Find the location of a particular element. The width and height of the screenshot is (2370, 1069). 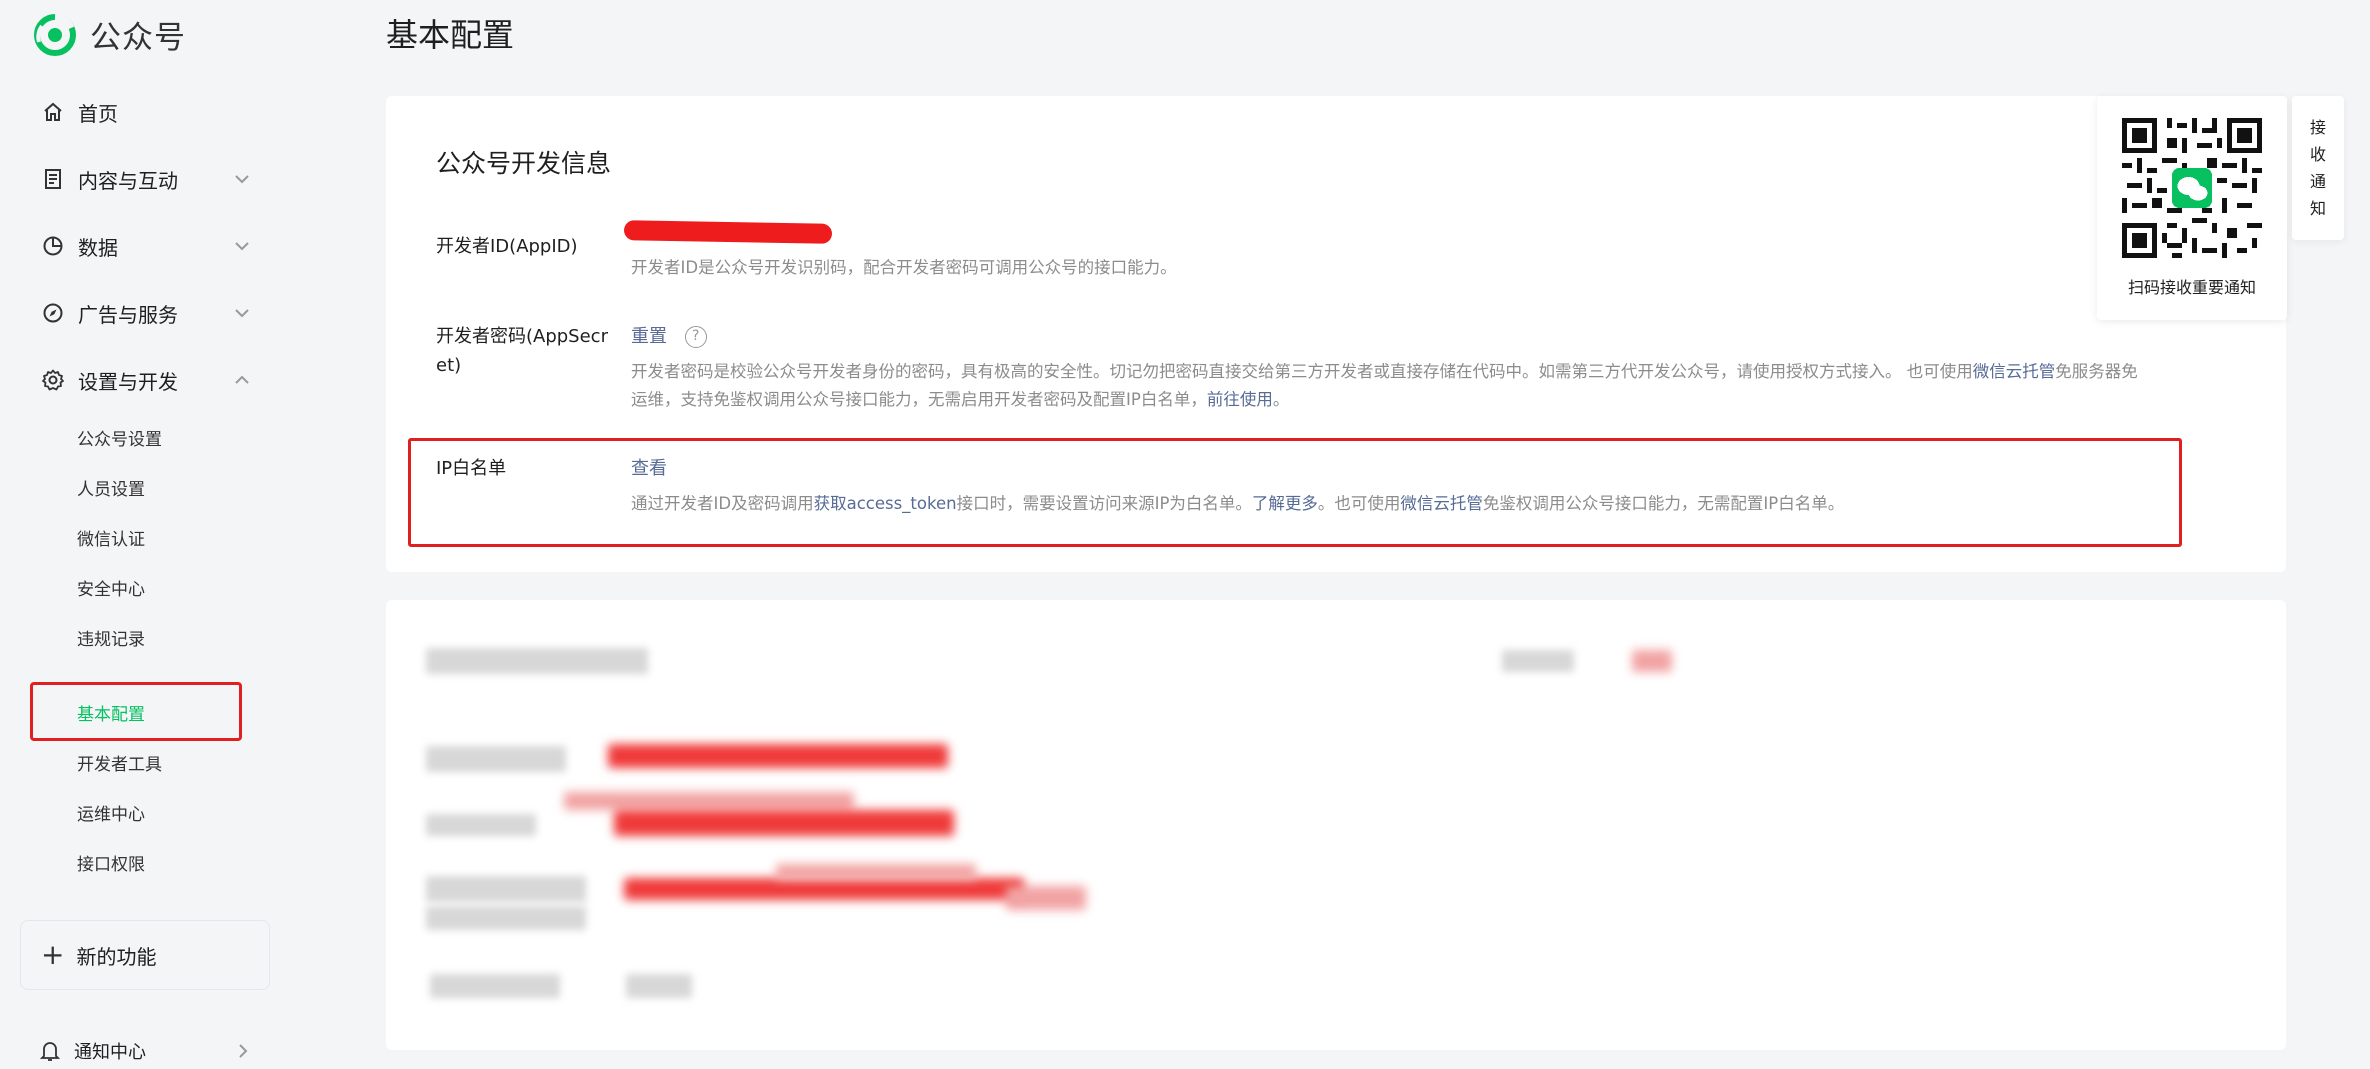

qr-code-icon is located at coordinates (2192, 188).